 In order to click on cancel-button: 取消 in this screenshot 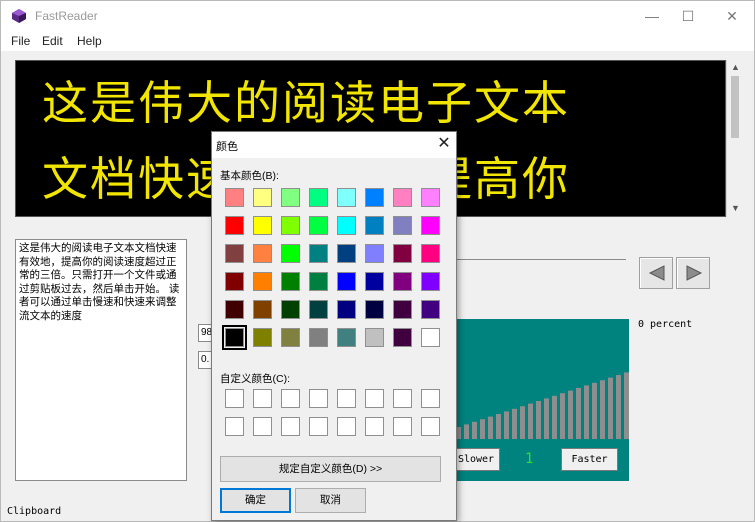, I will do `click(330, 500)`.